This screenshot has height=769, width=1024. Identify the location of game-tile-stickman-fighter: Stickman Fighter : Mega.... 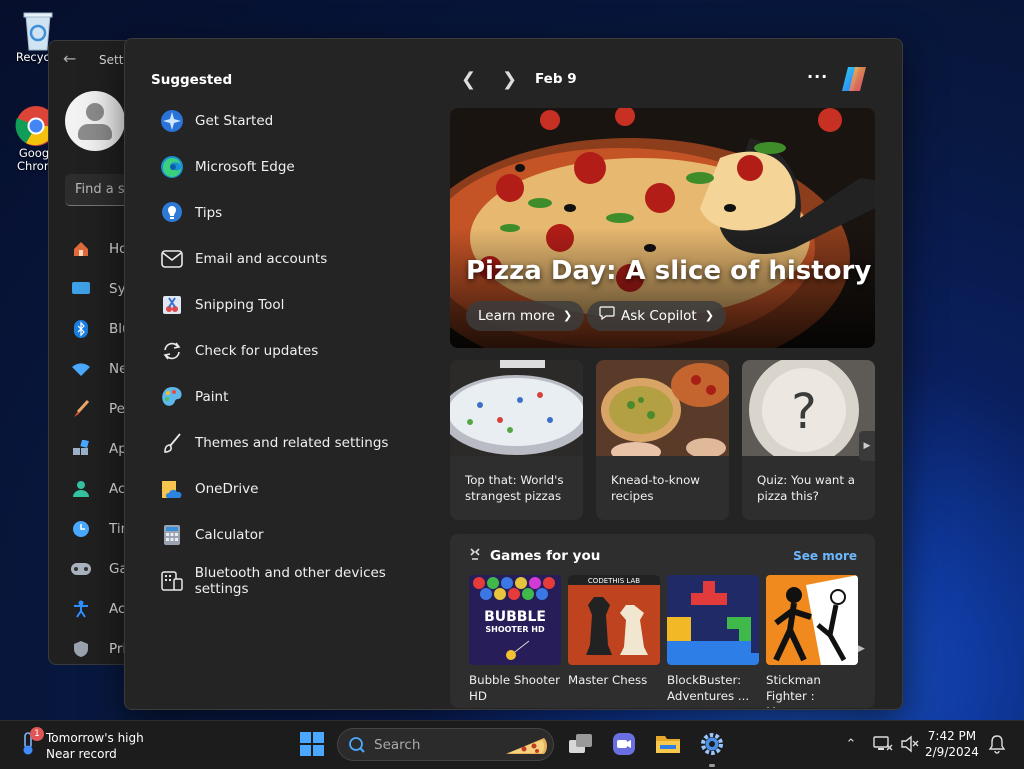
(812, 641).